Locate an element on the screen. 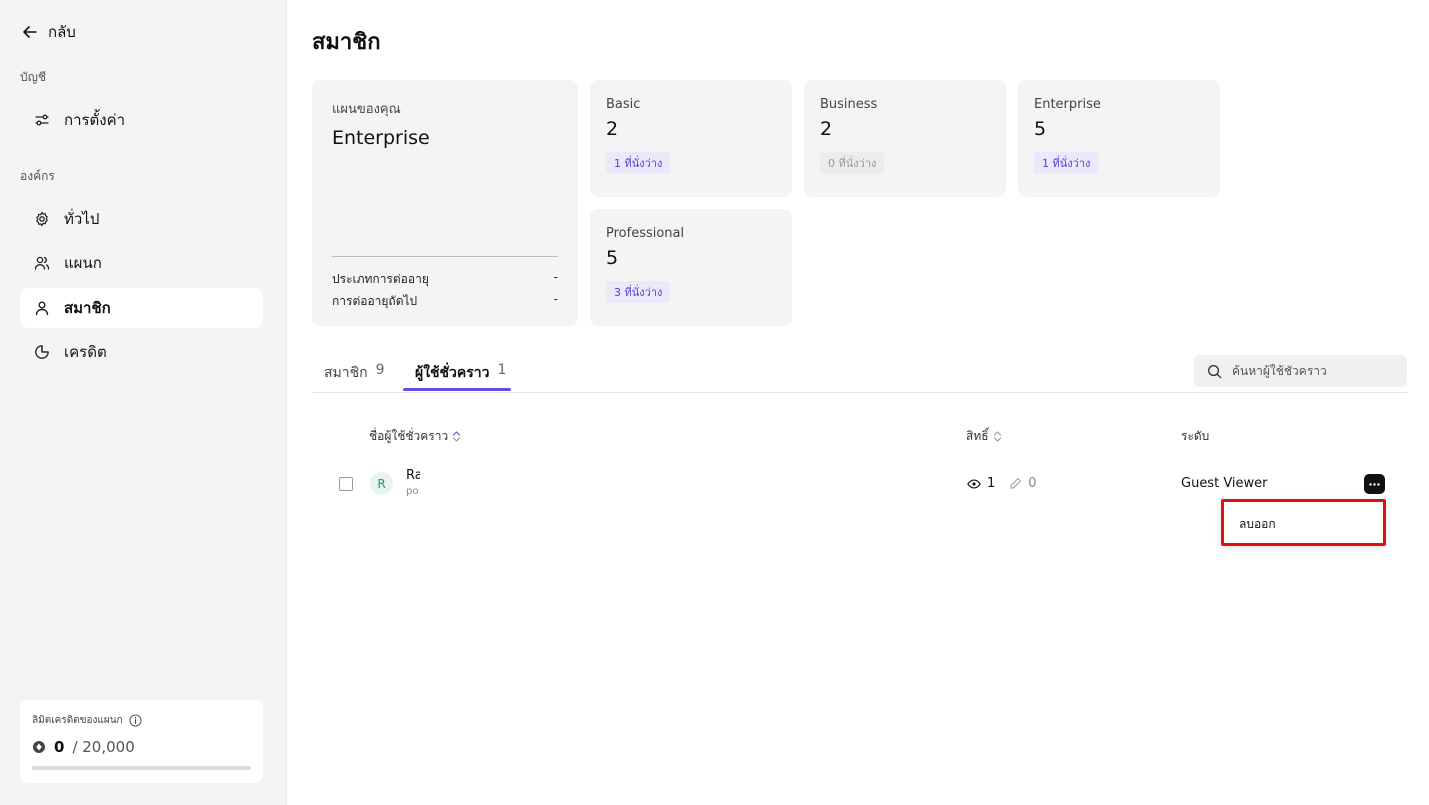 This screenshot has height=805, width=1429. search-box is located at coordinates (1300, 371).